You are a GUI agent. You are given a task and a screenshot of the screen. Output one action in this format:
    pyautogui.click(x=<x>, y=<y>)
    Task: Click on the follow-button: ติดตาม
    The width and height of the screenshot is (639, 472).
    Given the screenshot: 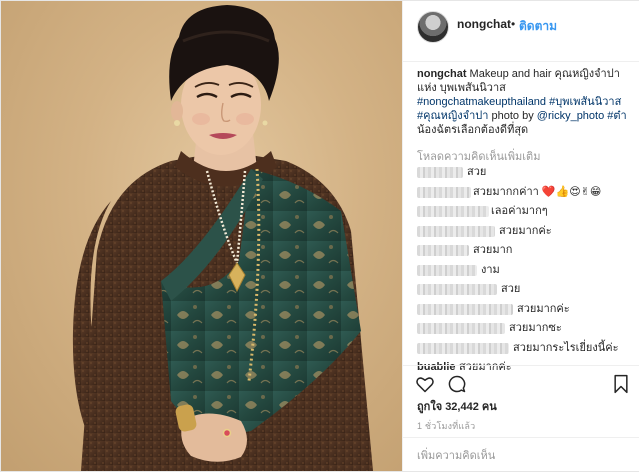 What is the action you would take?
    pyautogui.click(x=538, y=26)
    